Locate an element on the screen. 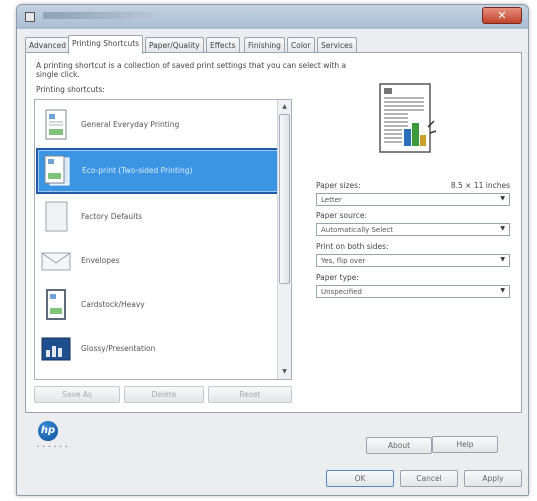 The image size is (537, 501). tab-effects: Effects is located at coordinates (223, 45).